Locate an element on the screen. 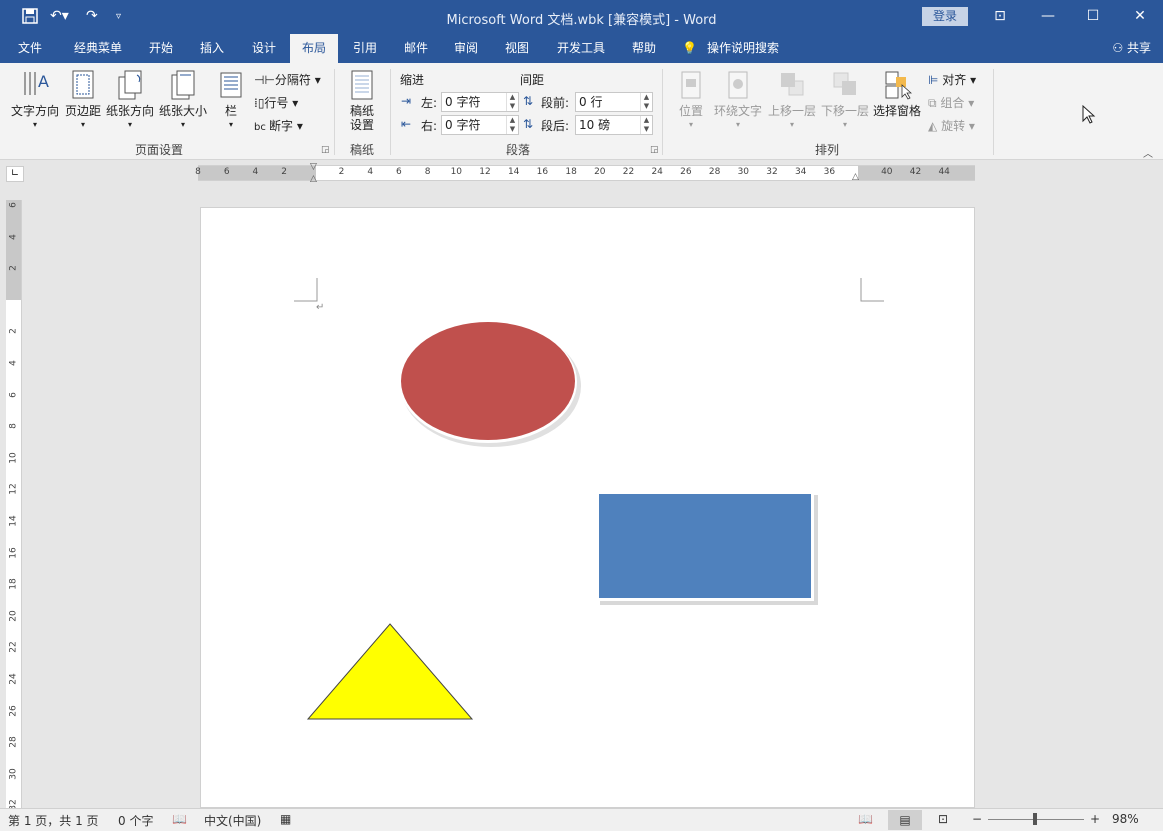  bring-forward-button: 上移一层 ▾ is located at coordinates (792, 100).